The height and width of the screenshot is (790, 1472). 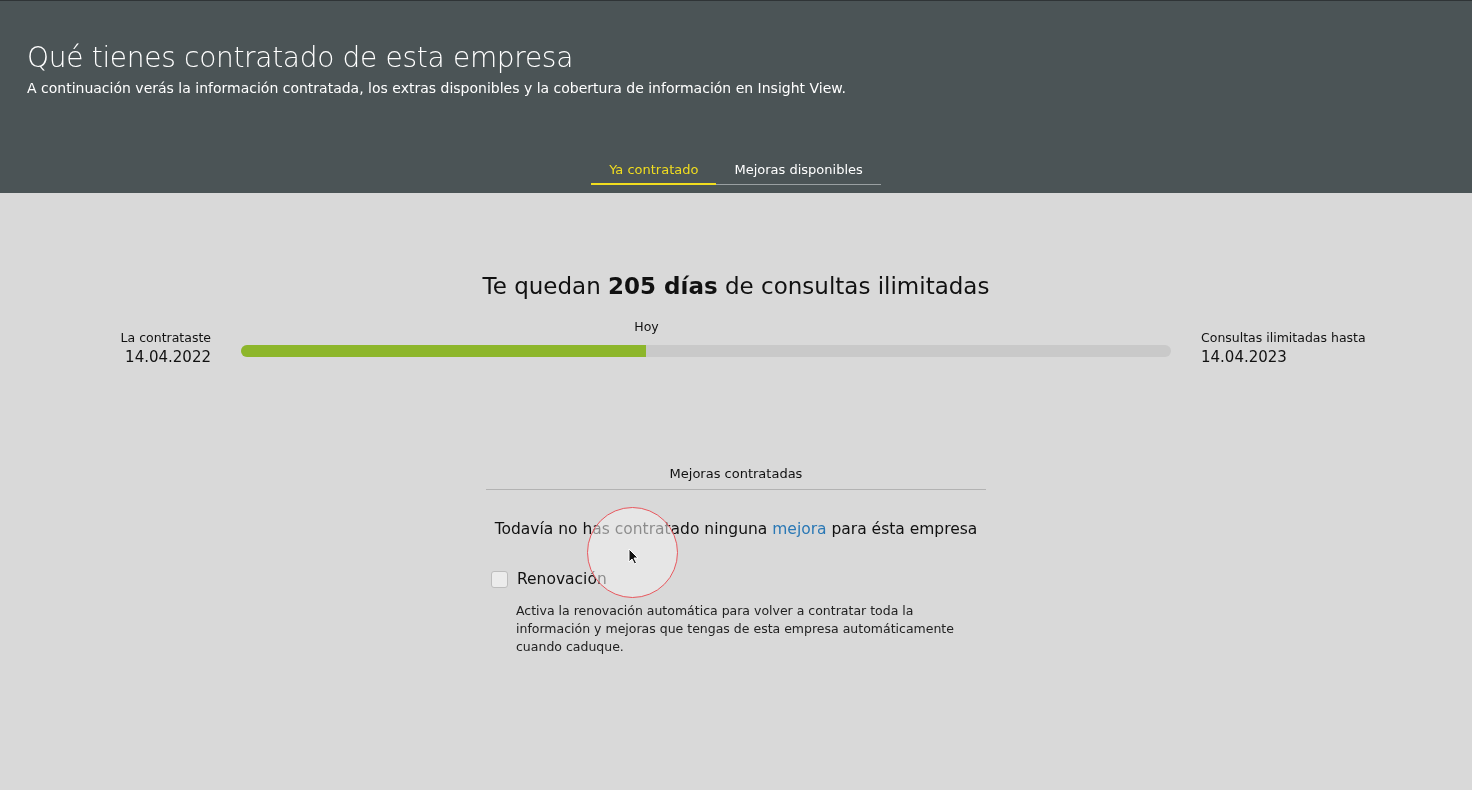 I want to click on tab: Ya contratado, so click(x=654, y=173).